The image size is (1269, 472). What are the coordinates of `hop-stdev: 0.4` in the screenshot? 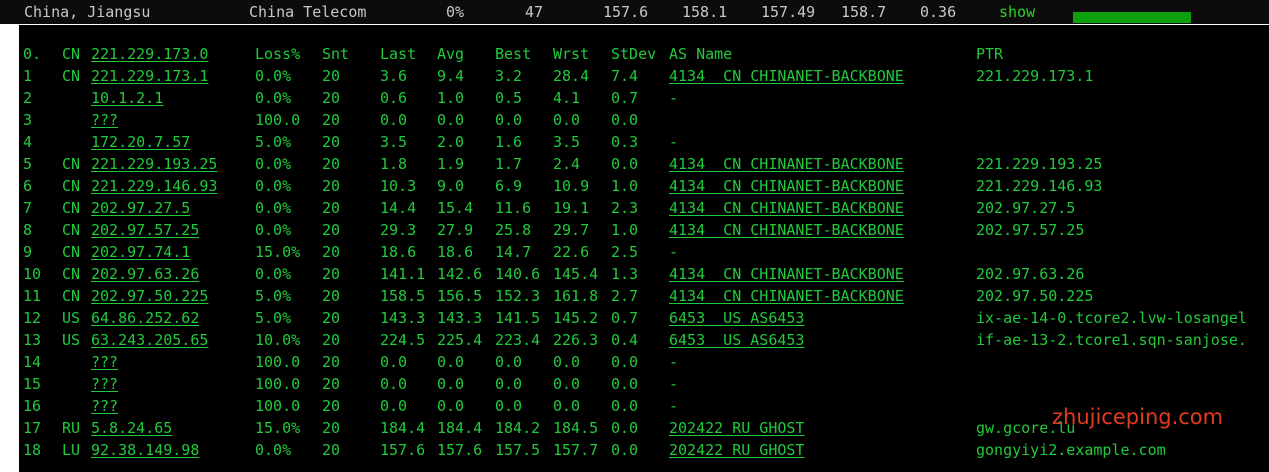 It's located at (625, 340).